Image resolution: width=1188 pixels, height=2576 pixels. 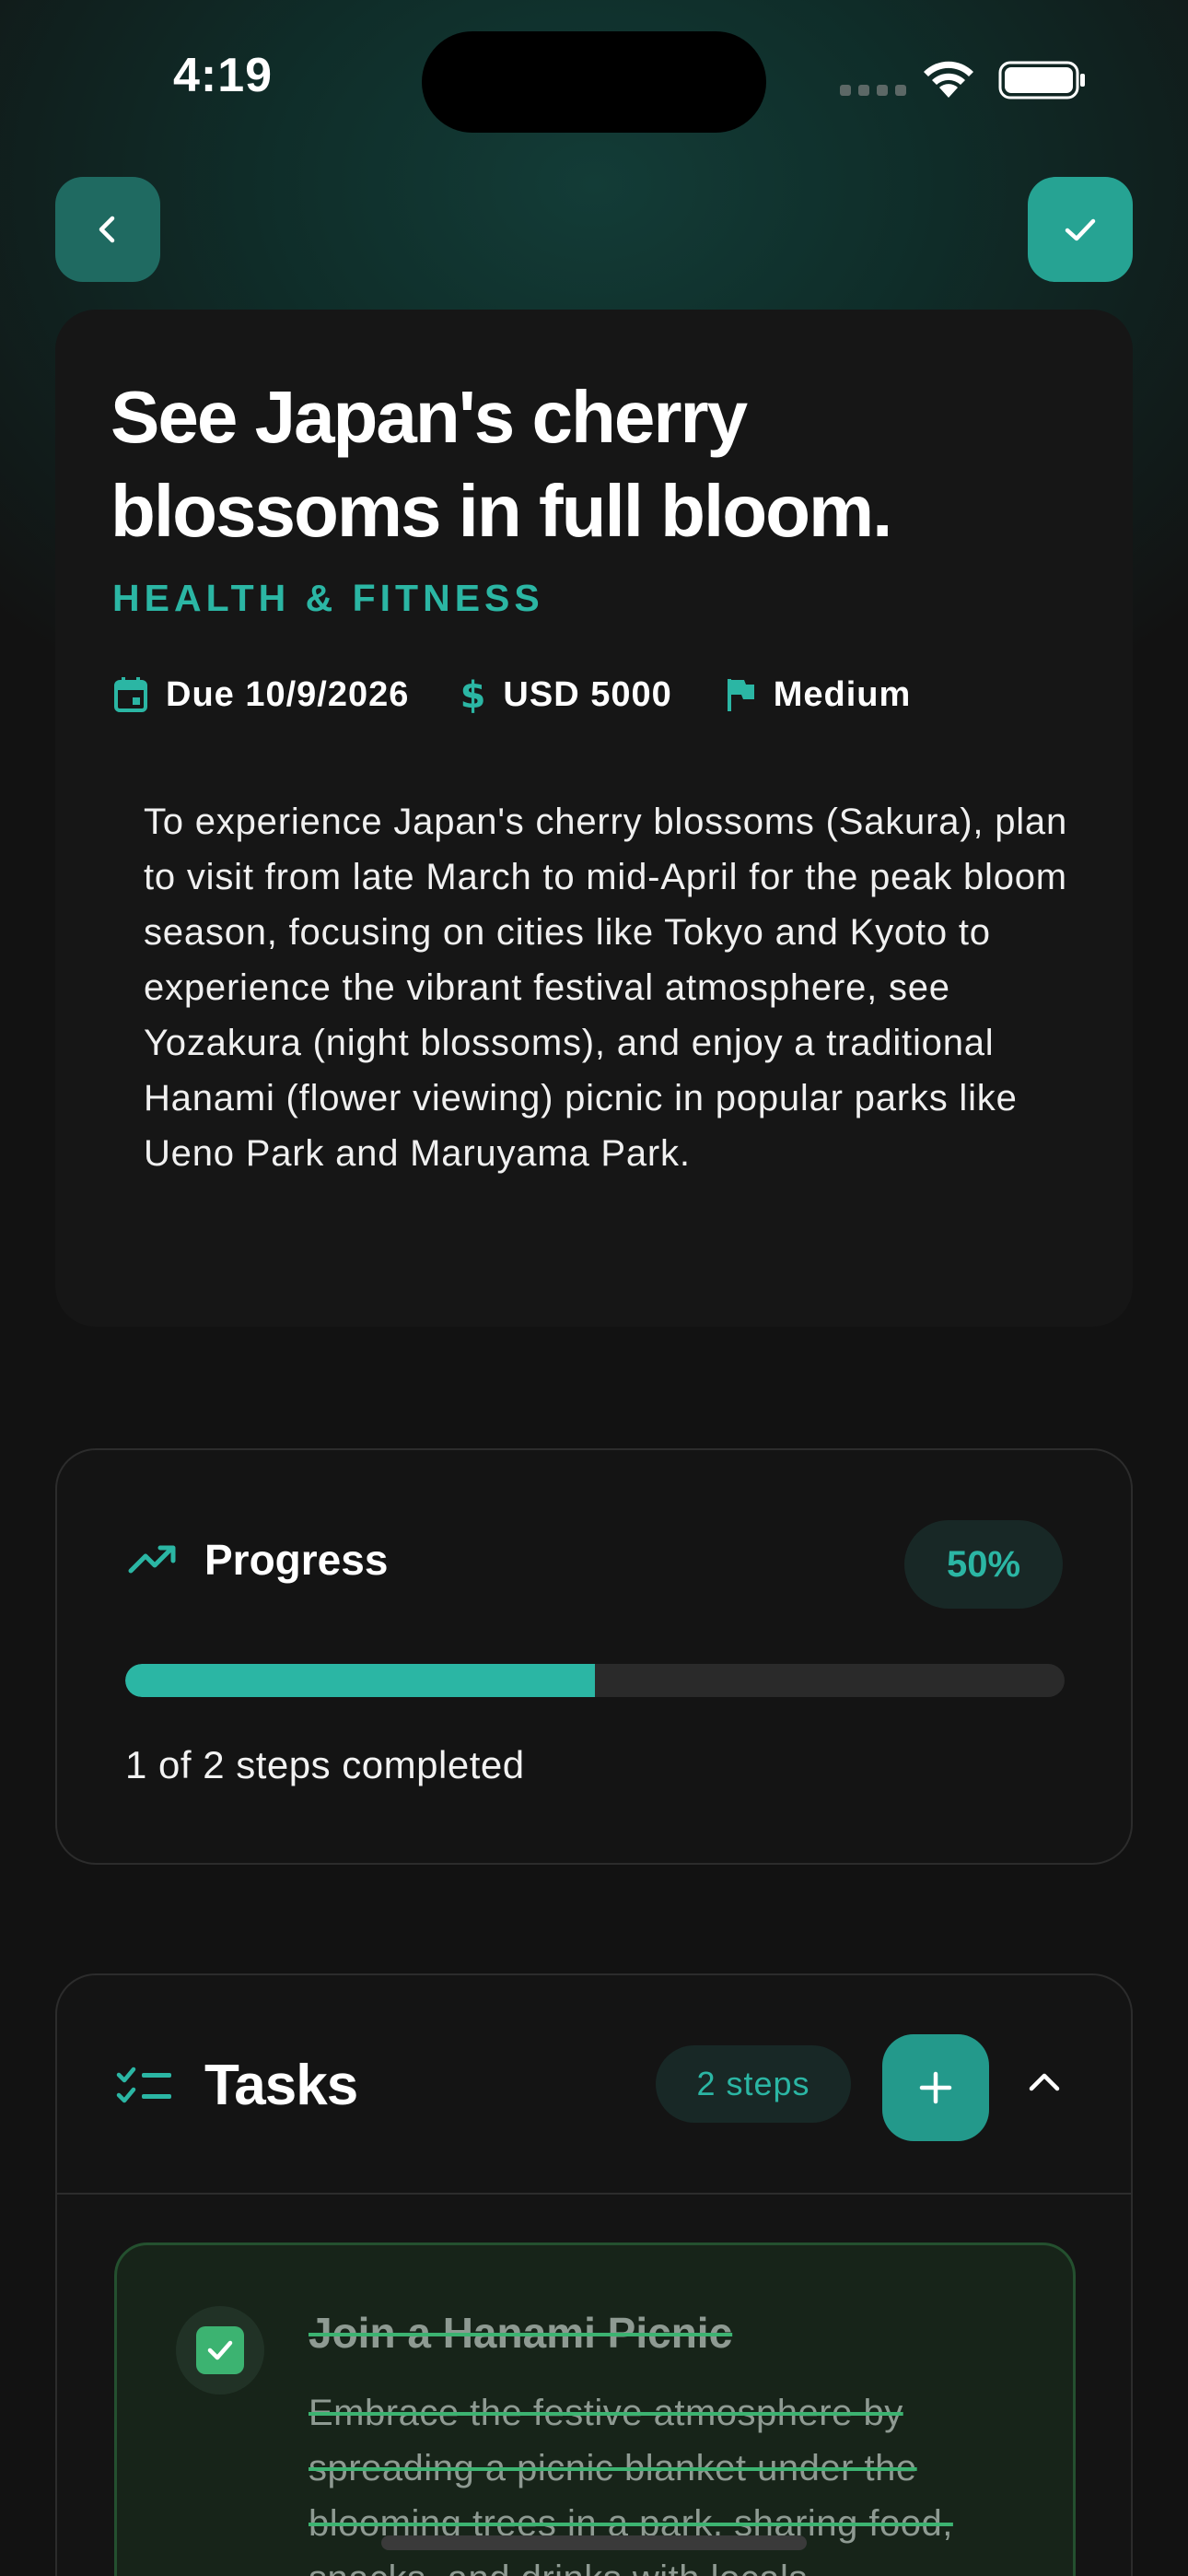 What do you see at coordinates (740, 695) in the screenshot?
I see `flag-icon` at bounding box center [740, 695].